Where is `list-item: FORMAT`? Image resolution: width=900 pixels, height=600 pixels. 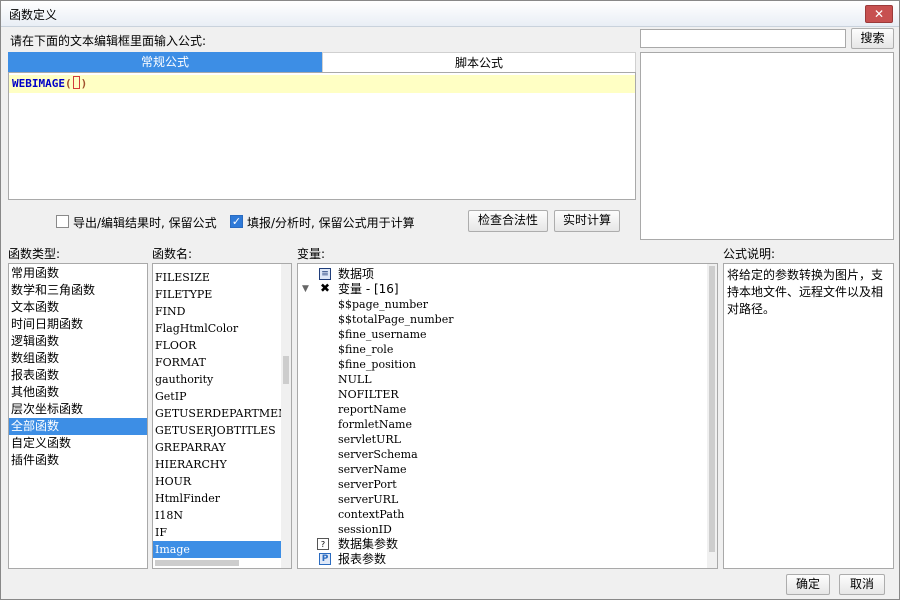
list-item: FORMAT is located at coordinates (217, 362).